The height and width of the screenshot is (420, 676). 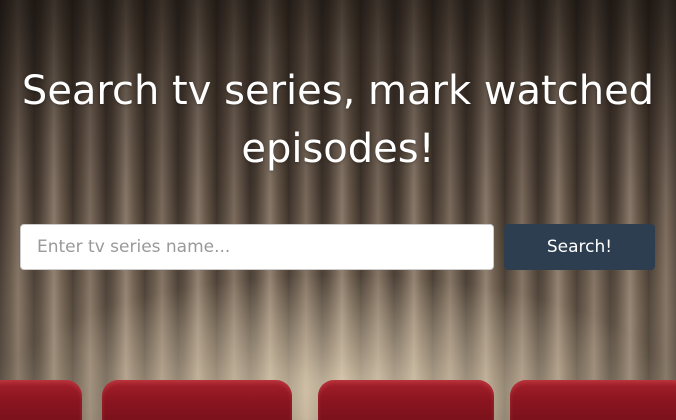 I want to click on theater-seats, so click(x=338, y=396).